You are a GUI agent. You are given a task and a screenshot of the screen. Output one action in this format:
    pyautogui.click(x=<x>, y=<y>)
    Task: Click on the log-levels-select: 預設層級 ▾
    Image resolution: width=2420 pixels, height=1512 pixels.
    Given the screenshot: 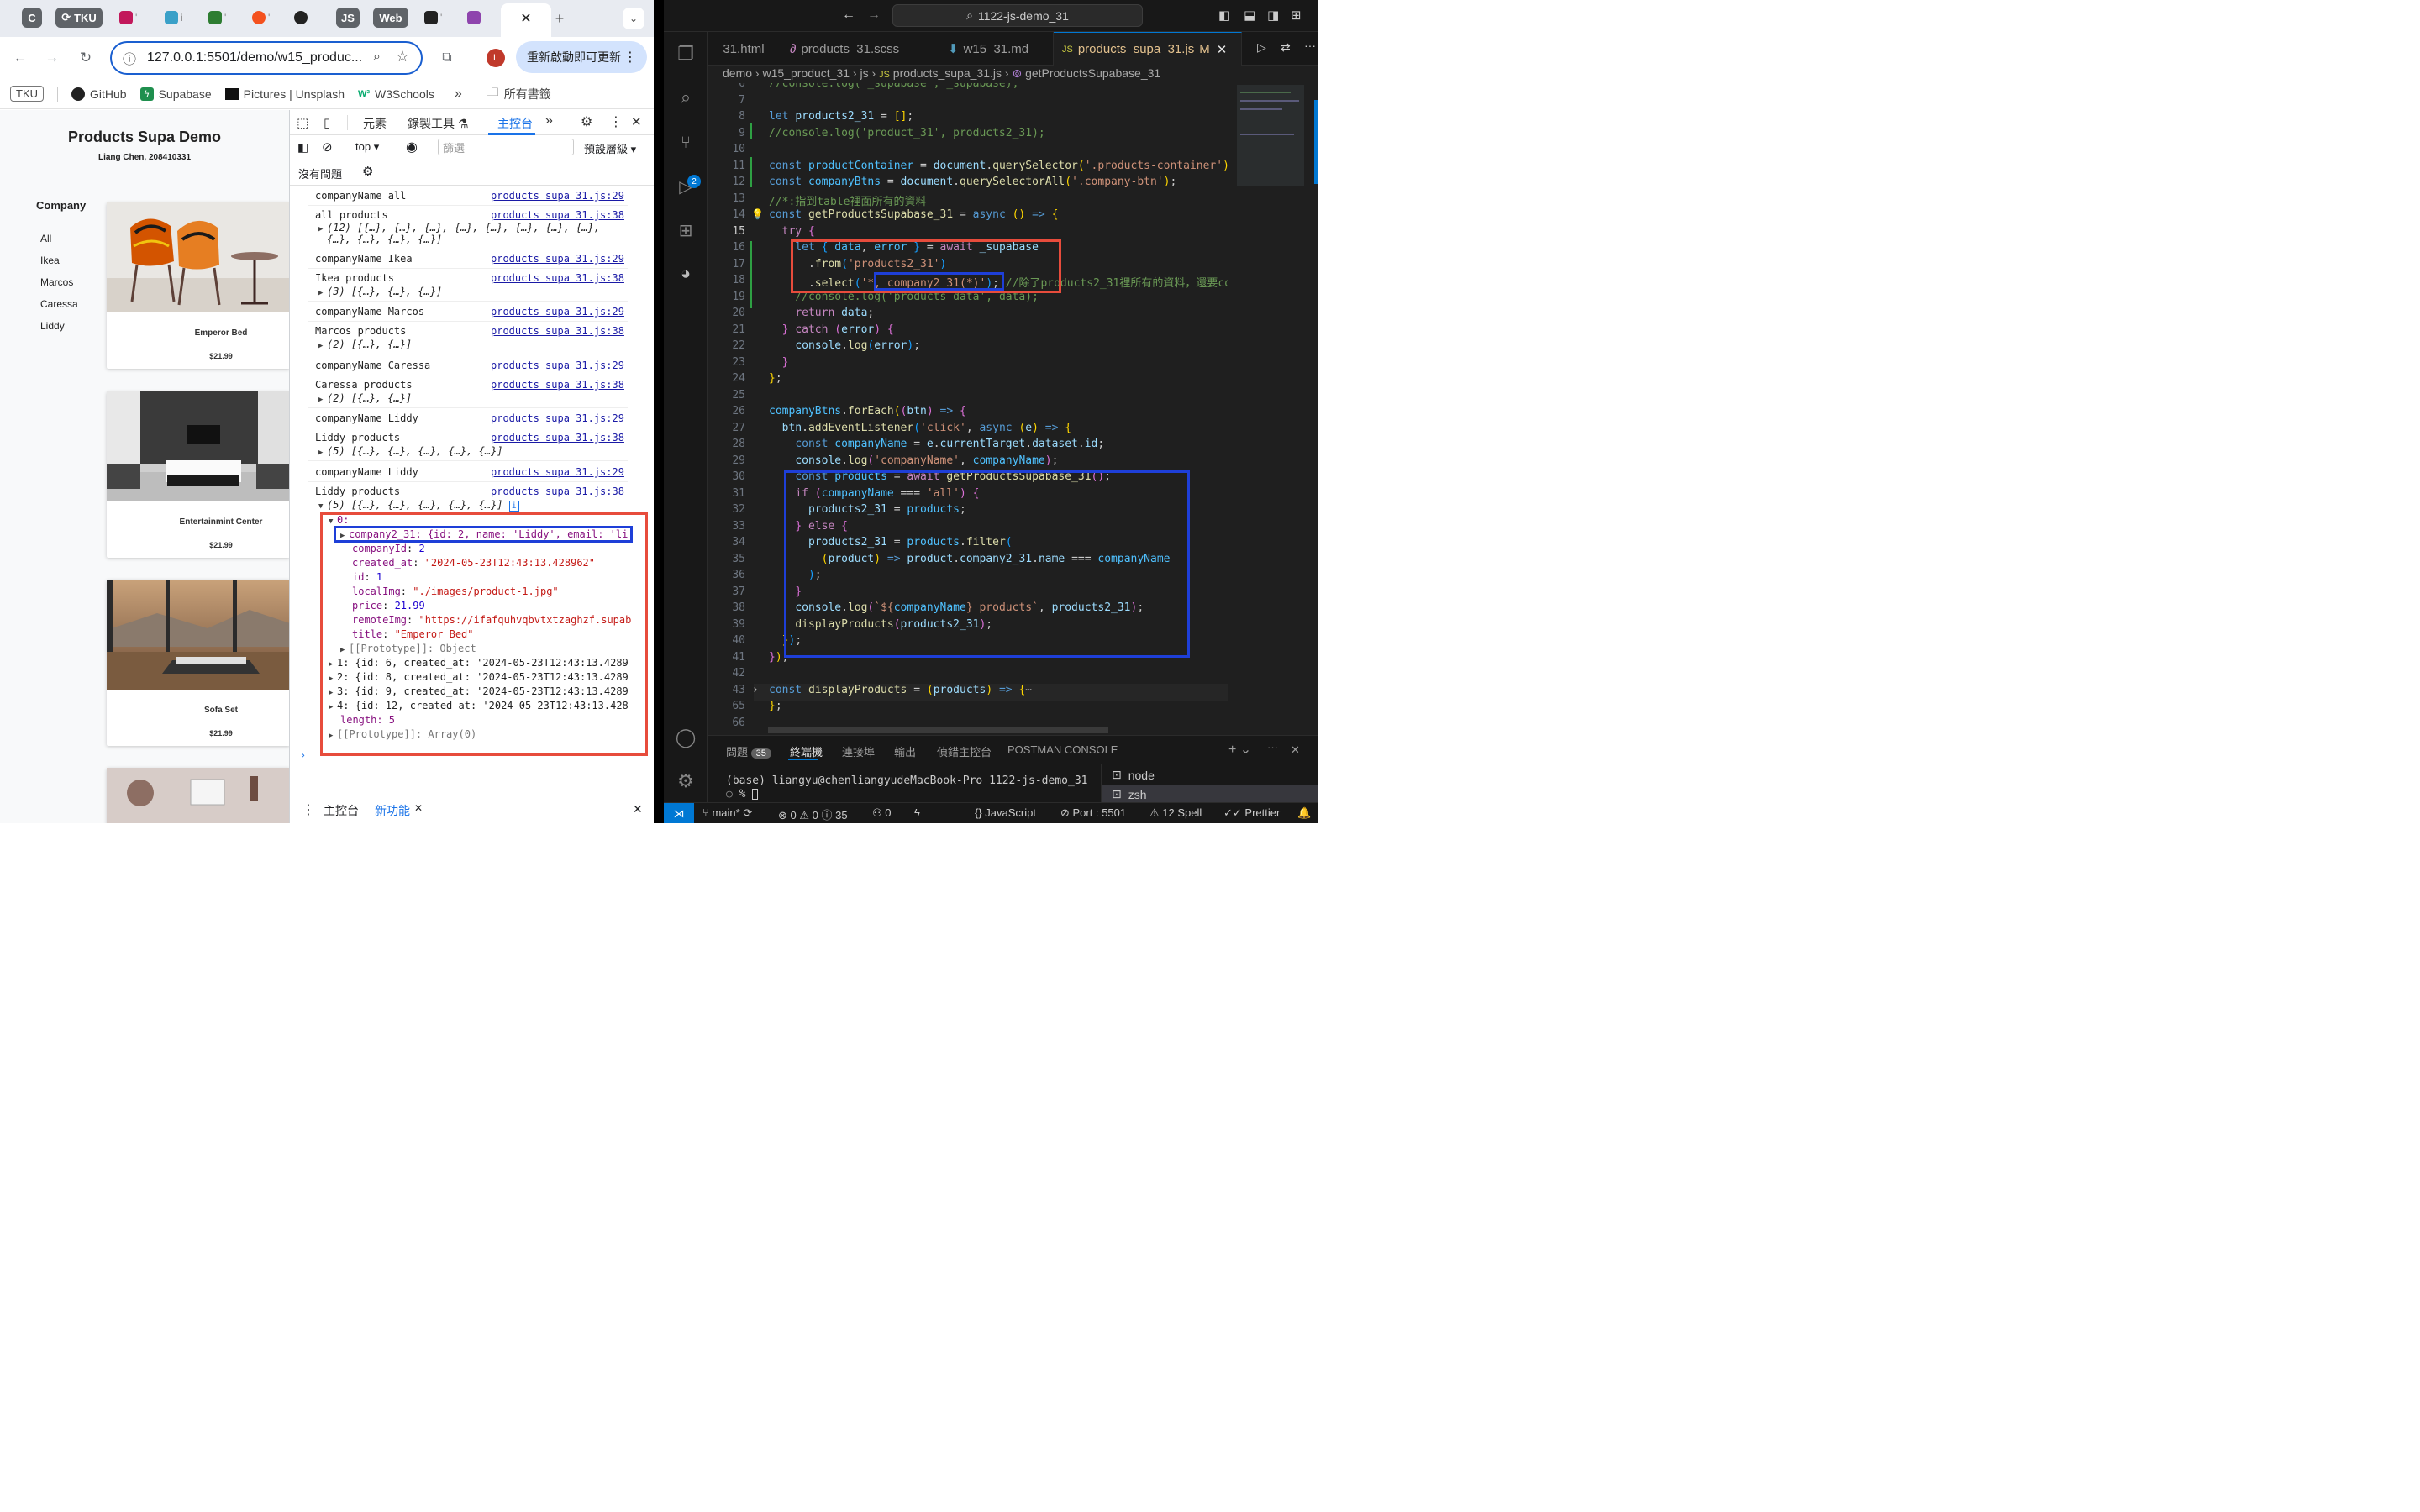 What is the action you would take?
    pyautogui.click(x=610, y=148)
    